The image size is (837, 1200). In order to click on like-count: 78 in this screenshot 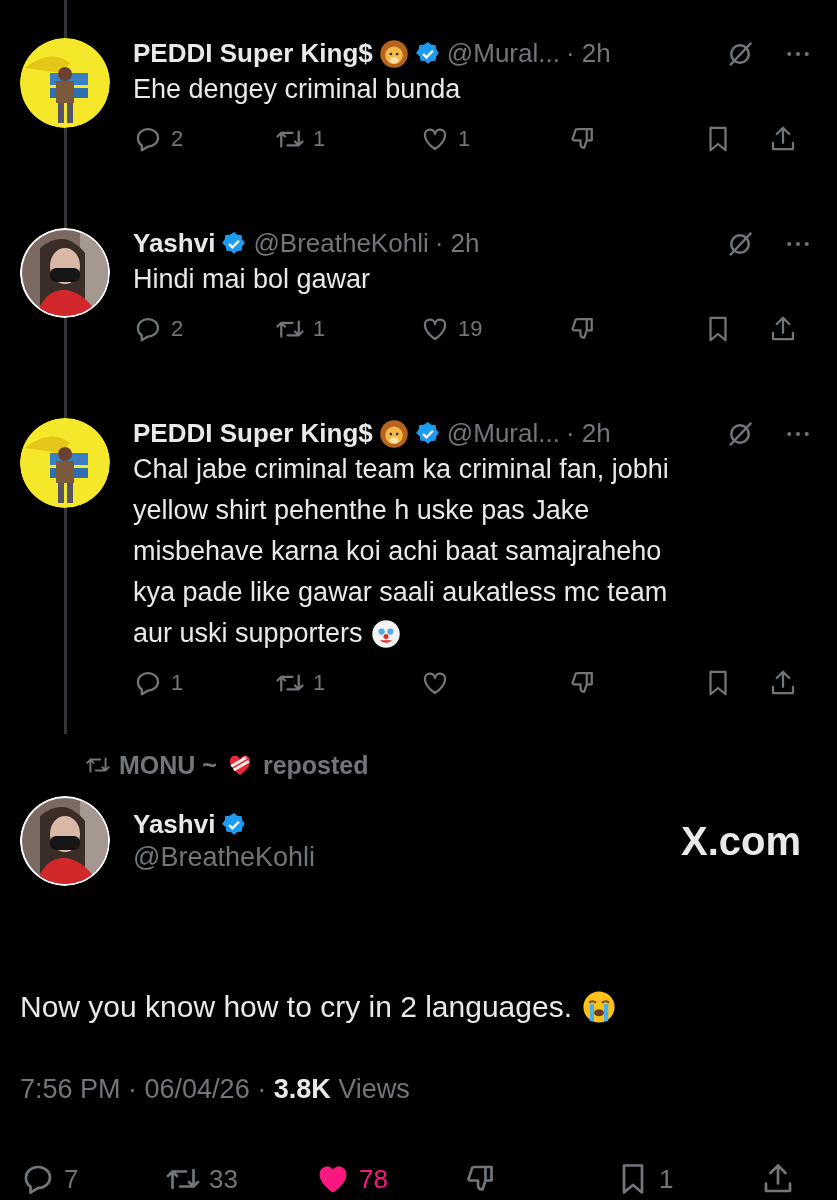, I will do `click(373, 1179)`.